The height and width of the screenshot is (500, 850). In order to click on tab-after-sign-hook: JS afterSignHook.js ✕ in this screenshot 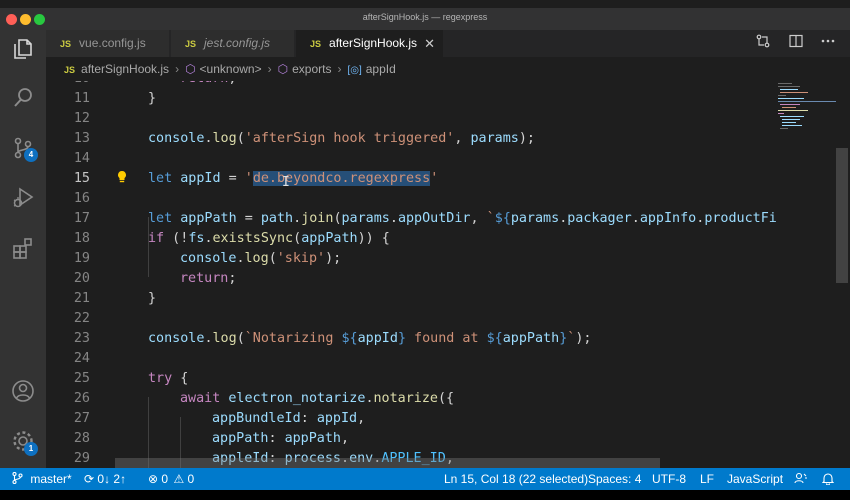, I will do `click(370, 43)`.